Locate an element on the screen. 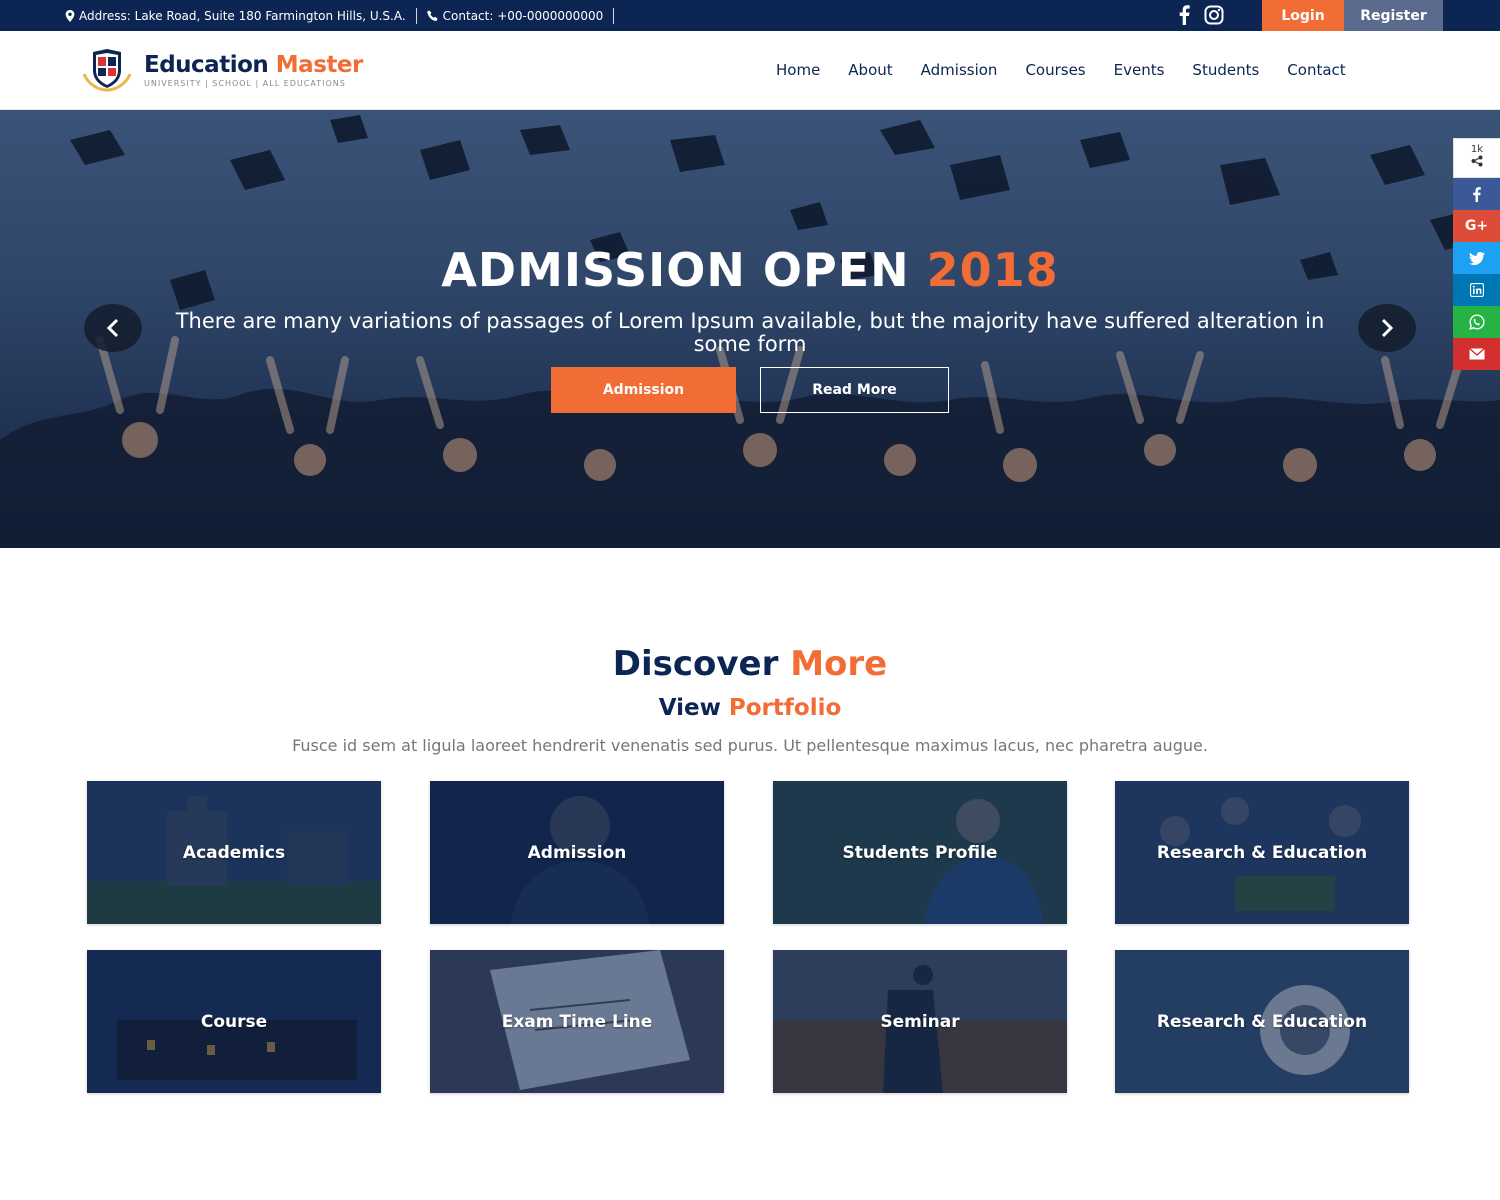 The width and height of the screenshot is (1500, 1200). share-google-plus-button: G+ is located at coordinates (1476, 226).